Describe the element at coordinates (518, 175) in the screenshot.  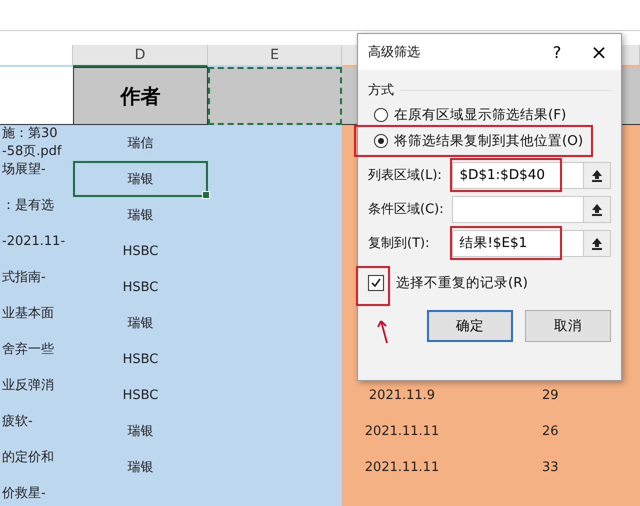
I see `input-field: $D$1:$D$40` at that location.